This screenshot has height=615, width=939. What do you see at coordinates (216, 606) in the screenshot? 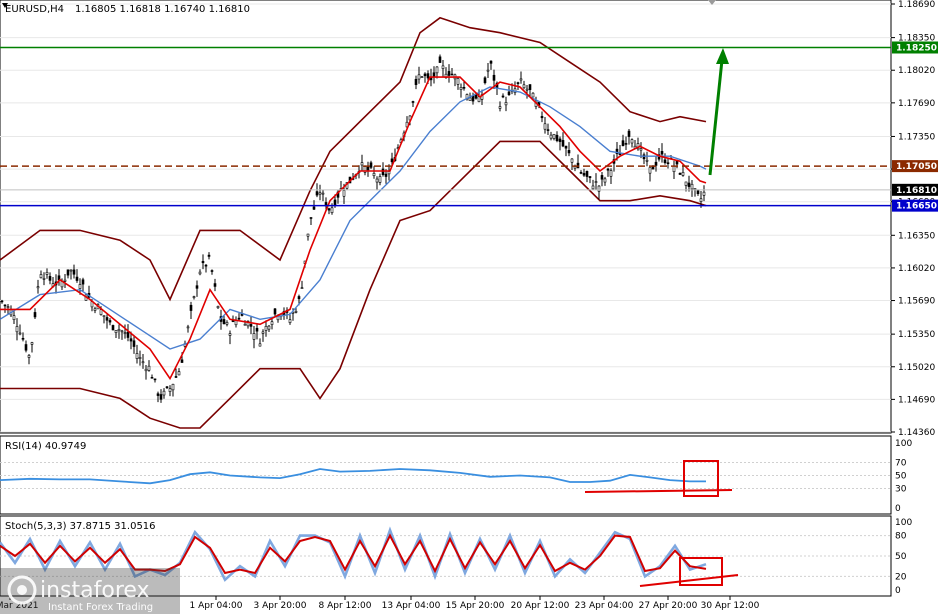
I see `time-tick-label: 1 Apr 04:00` at bounding box center [216, 606].